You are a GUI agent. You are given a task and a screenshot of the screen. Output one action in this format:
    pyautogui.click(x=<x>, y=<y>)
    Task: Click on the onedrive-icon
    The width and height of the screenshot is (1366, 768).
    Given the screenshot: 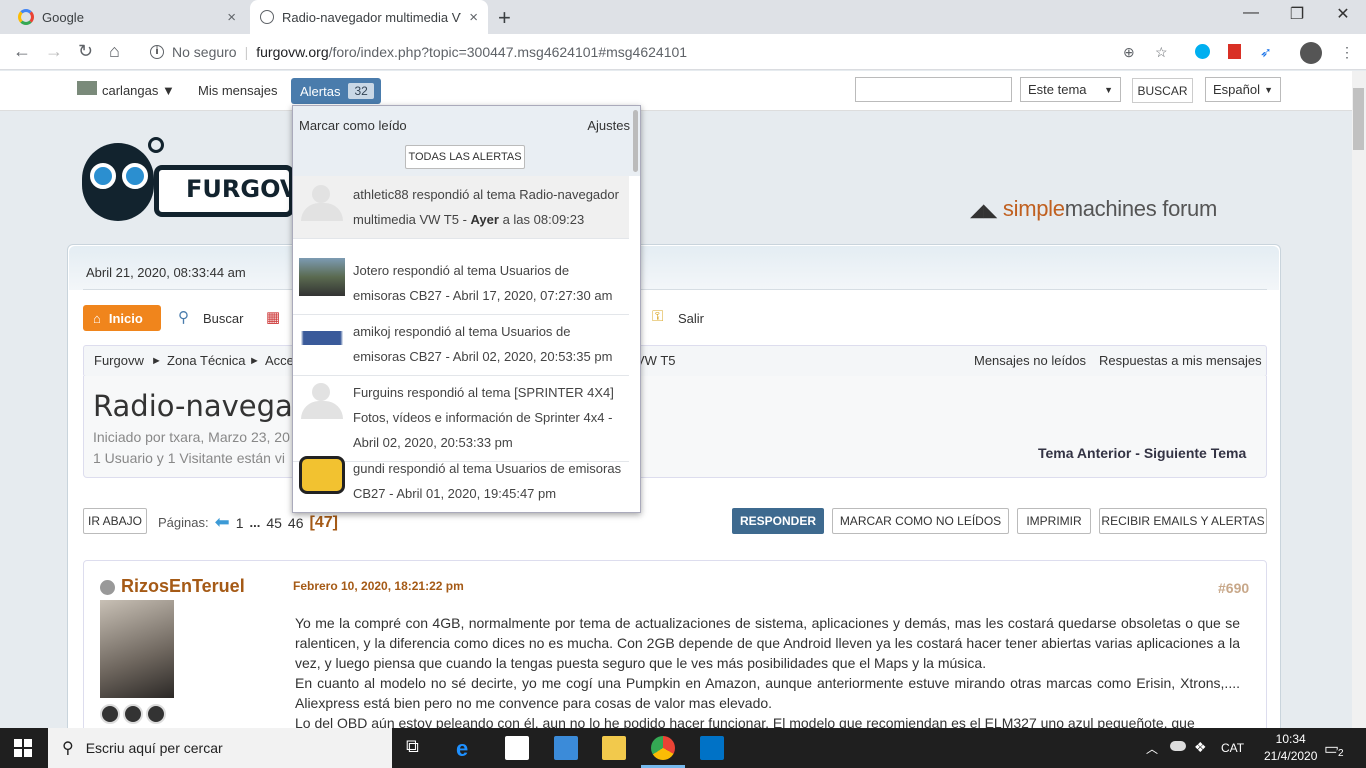 What is the action you would take?
    pyautogui.click(x=1178, y=746)
    